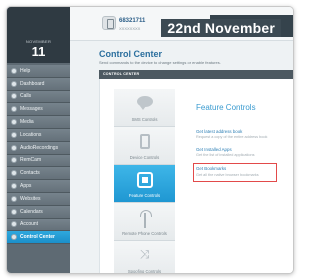  What do you see at coordinates (14, 96) in the screenshot?
I see `phone-icon` at bounding box center [14, 96].